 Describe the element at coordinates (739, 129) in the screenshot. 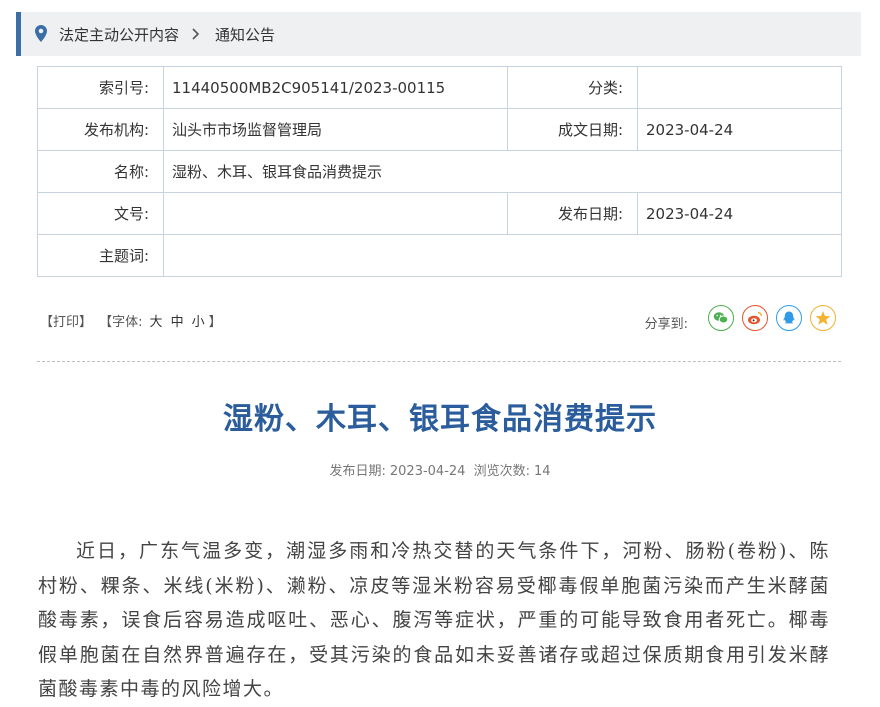

I see `created-date-value: 2023-04-24` at that location.